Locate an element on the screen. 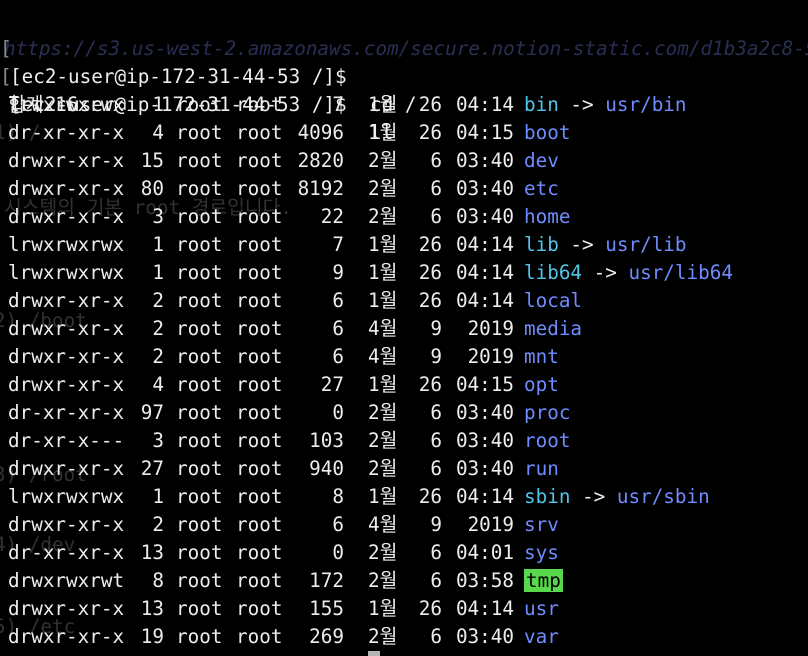 The image size is (808, 656). symlink-arrow: -> is located at coordinates (582, 104).